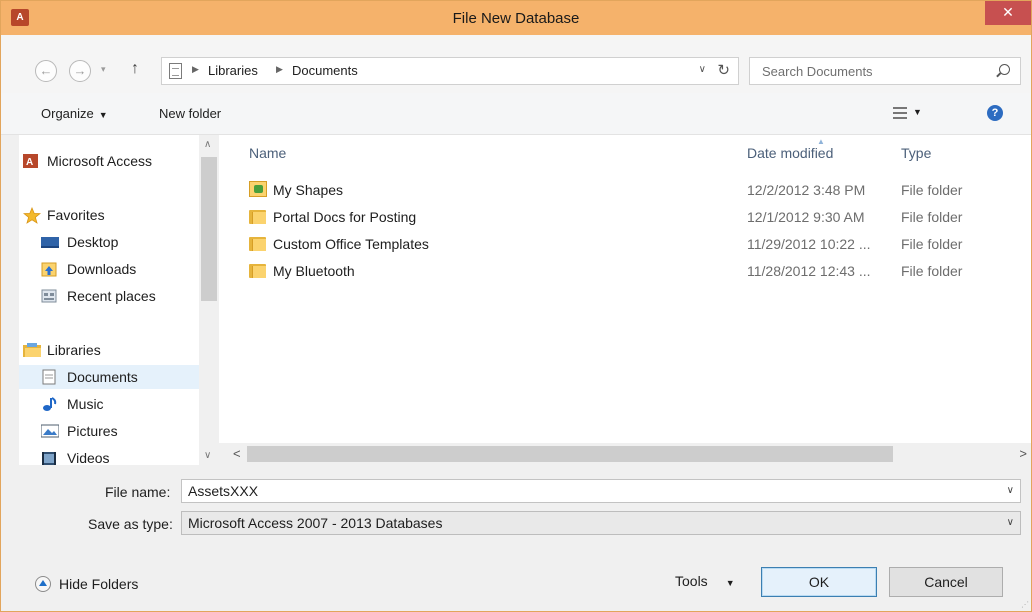 The image size is (1032, 612). I want to click on save-as-type-label: Save as type:, so click(130, 524).